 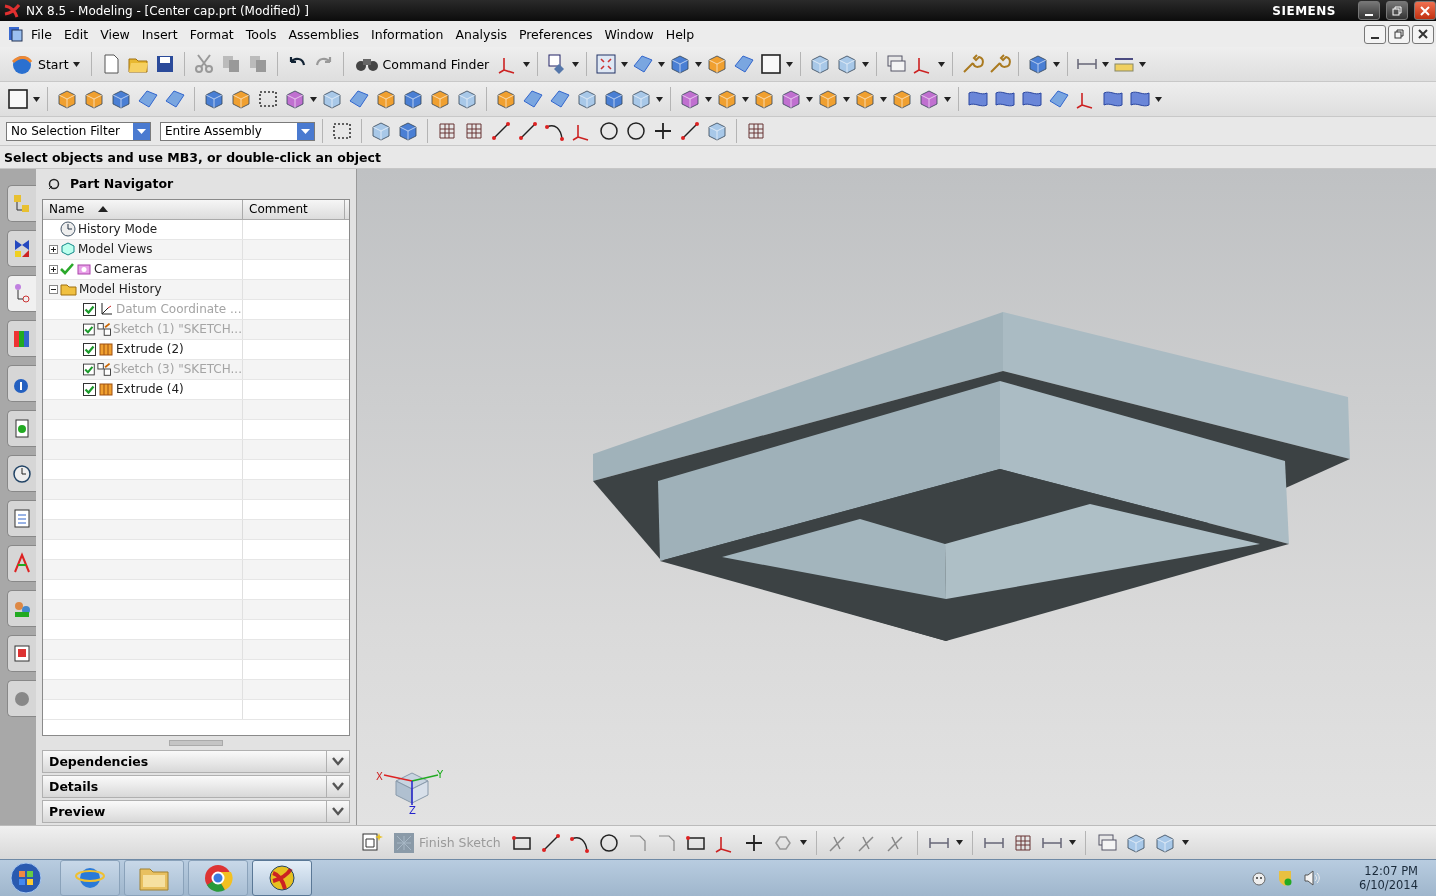 I want to click on menu-item: Window, so click(x=629, y=34).